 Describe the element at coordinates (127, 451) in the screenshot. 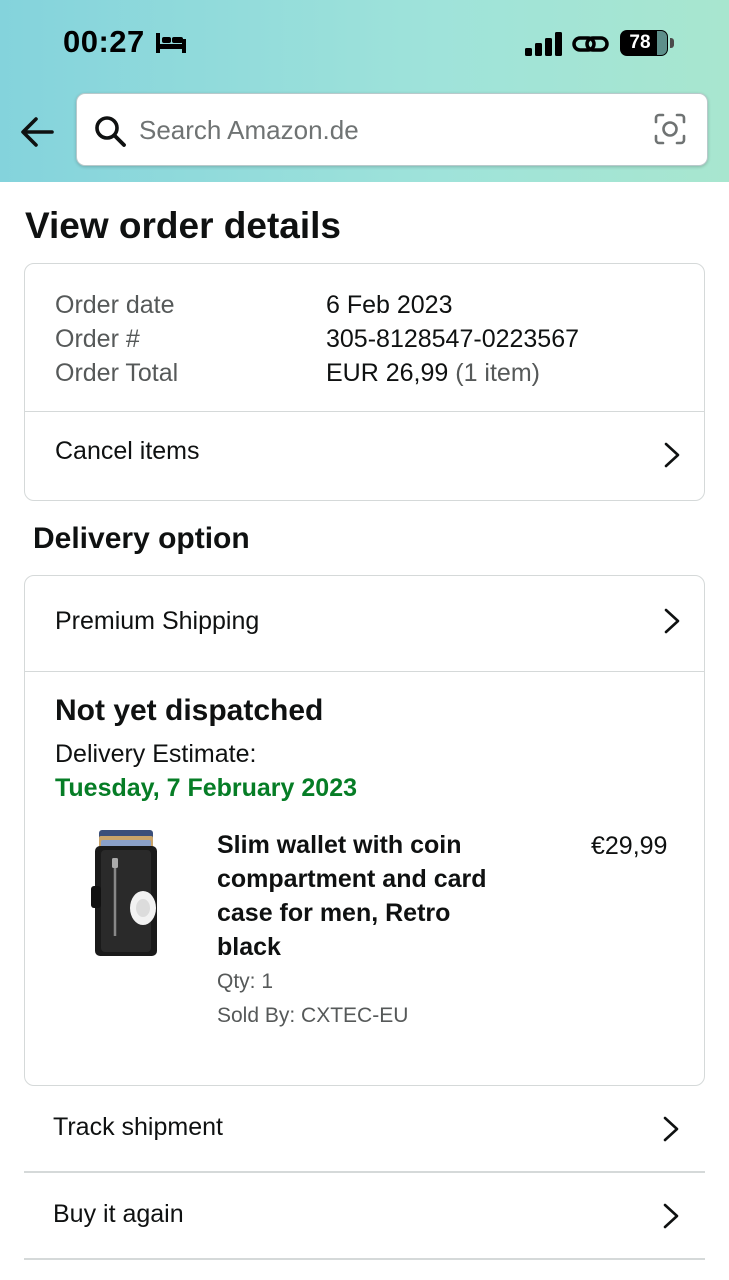

I see `cancel-items-label: Cancel items` at that location.